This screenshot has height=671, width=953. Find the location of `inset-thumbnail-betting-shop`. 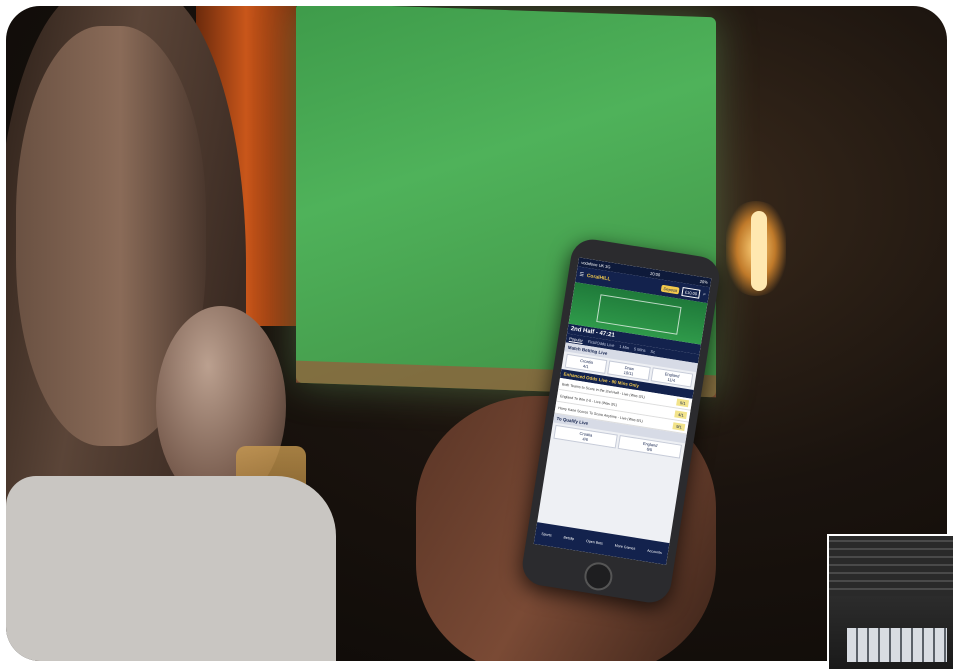

inset-thumbnail-betting-shop is located at coordinates (890, 602).